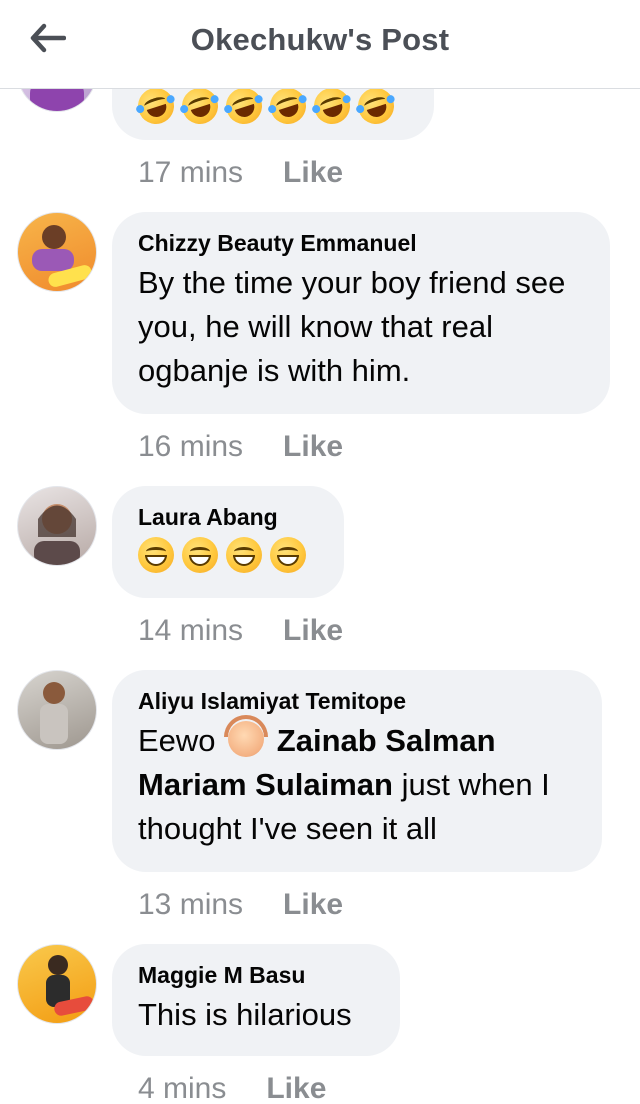 The image size is (640, 1104). I want to click on top-app-bar: Okechukw's Post, so click(320, 44).